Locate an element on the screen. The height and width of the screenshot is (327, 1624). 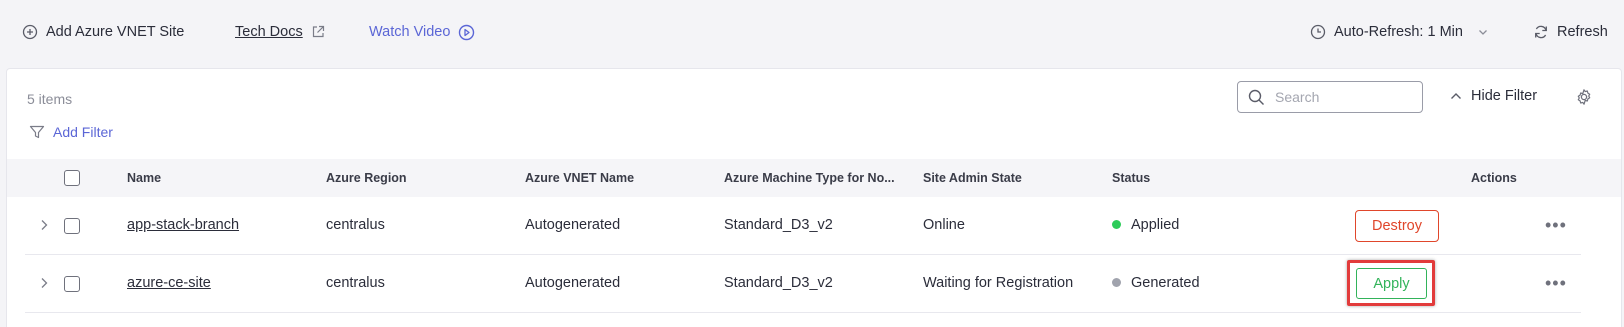
column-header-status: Status is located at coordinates (1131, 178).